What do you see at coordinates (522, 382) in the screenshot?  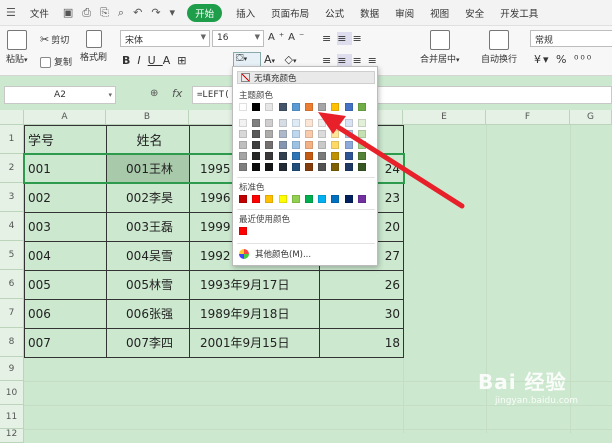 I see `baidu-watermark-logo: Bai 经验` at bounding box center [522, 382].